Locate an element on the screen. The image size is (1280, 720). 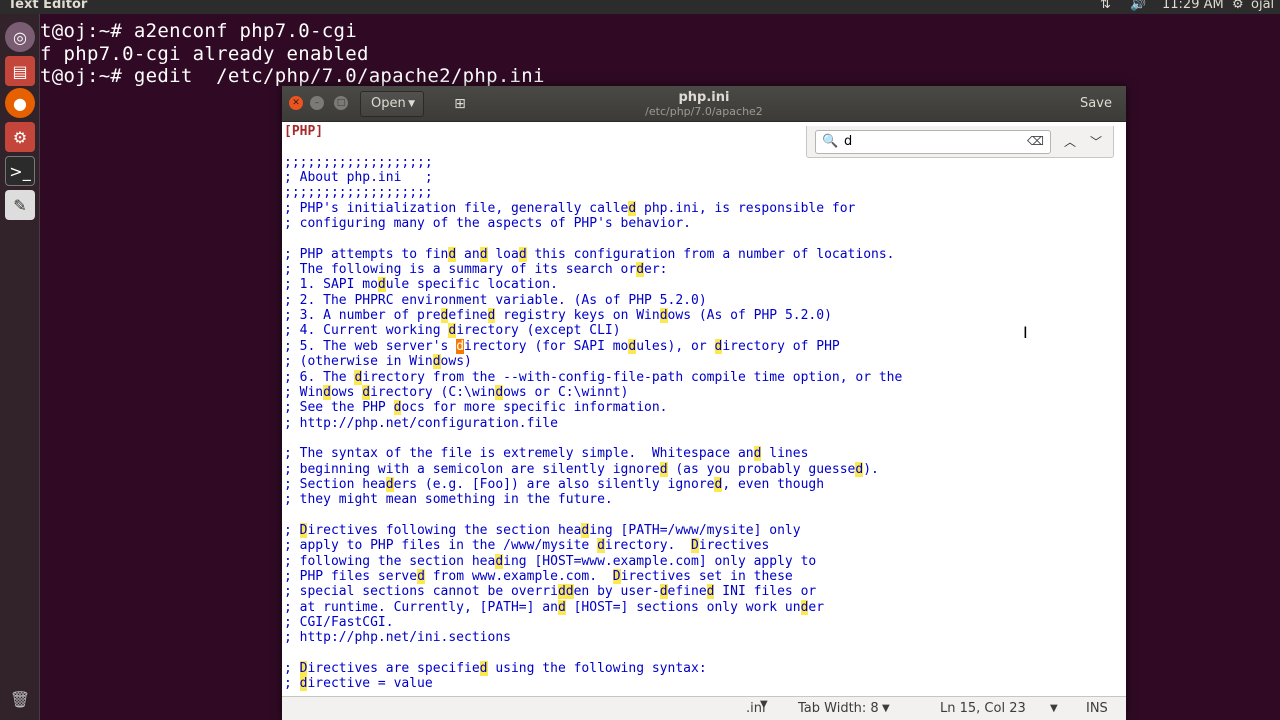
launcher: ◎ ▤ ● ⚙ >_ ✎ 🗑 is located at coordinates (20, 367).